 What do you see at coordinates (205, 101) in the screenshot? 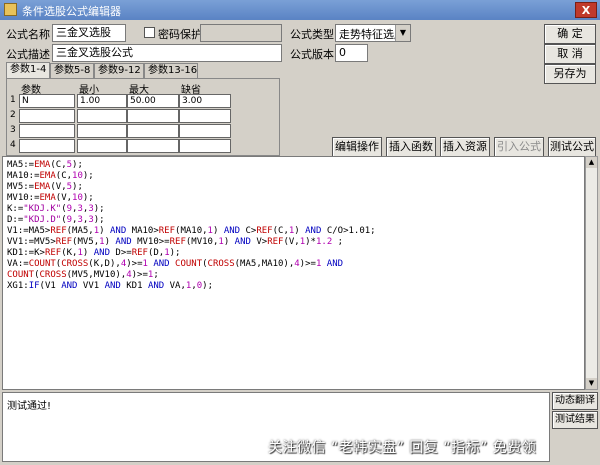
I see `param-default-cell: 3.00` at bounding box center [205, 101].